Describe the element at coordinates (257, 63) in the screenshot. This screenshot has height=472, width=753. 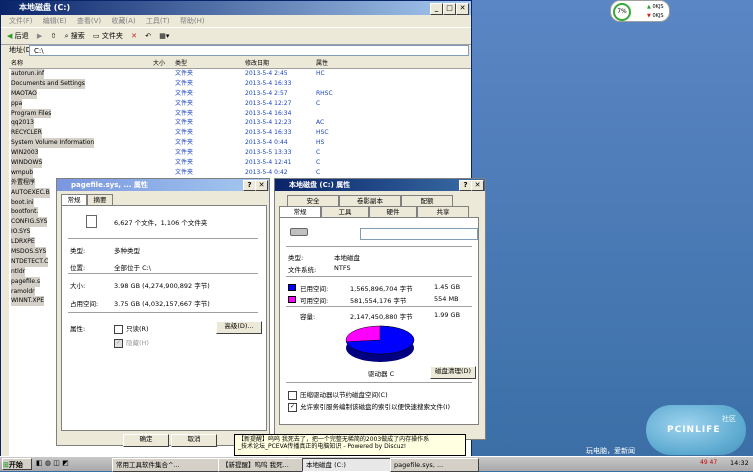
I see `col-modified: 修改日期` at that location.